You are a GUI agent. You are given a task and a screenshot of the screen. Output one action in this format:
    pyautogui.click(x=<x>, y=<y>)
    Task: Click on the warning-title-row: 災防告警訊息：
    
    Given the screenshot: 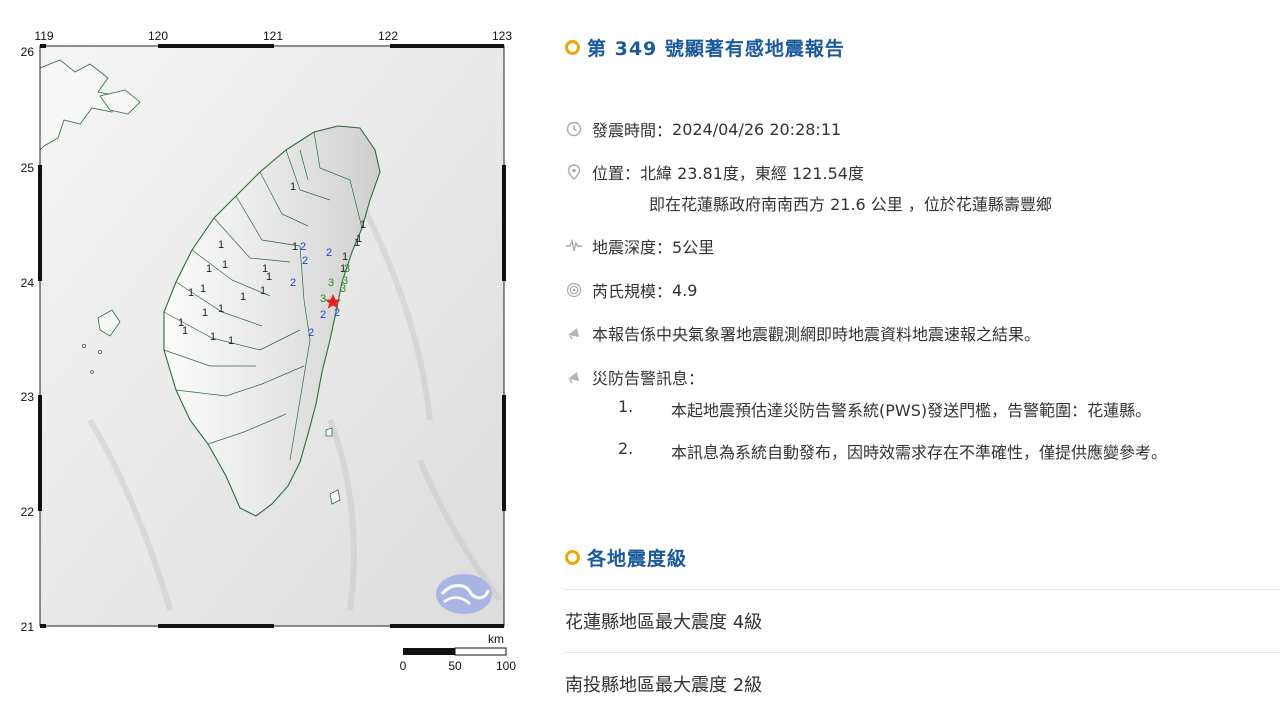 What is the action you would take?
    pyautogui.click(x=634, y=377)
    